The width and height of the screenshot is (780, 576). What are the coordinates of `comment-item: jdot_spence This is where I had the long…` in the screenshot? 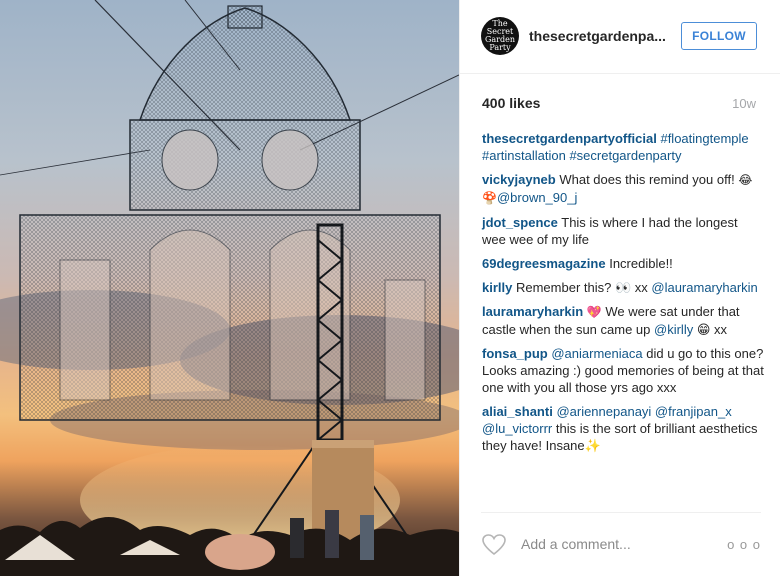 It's located at (623, 231).